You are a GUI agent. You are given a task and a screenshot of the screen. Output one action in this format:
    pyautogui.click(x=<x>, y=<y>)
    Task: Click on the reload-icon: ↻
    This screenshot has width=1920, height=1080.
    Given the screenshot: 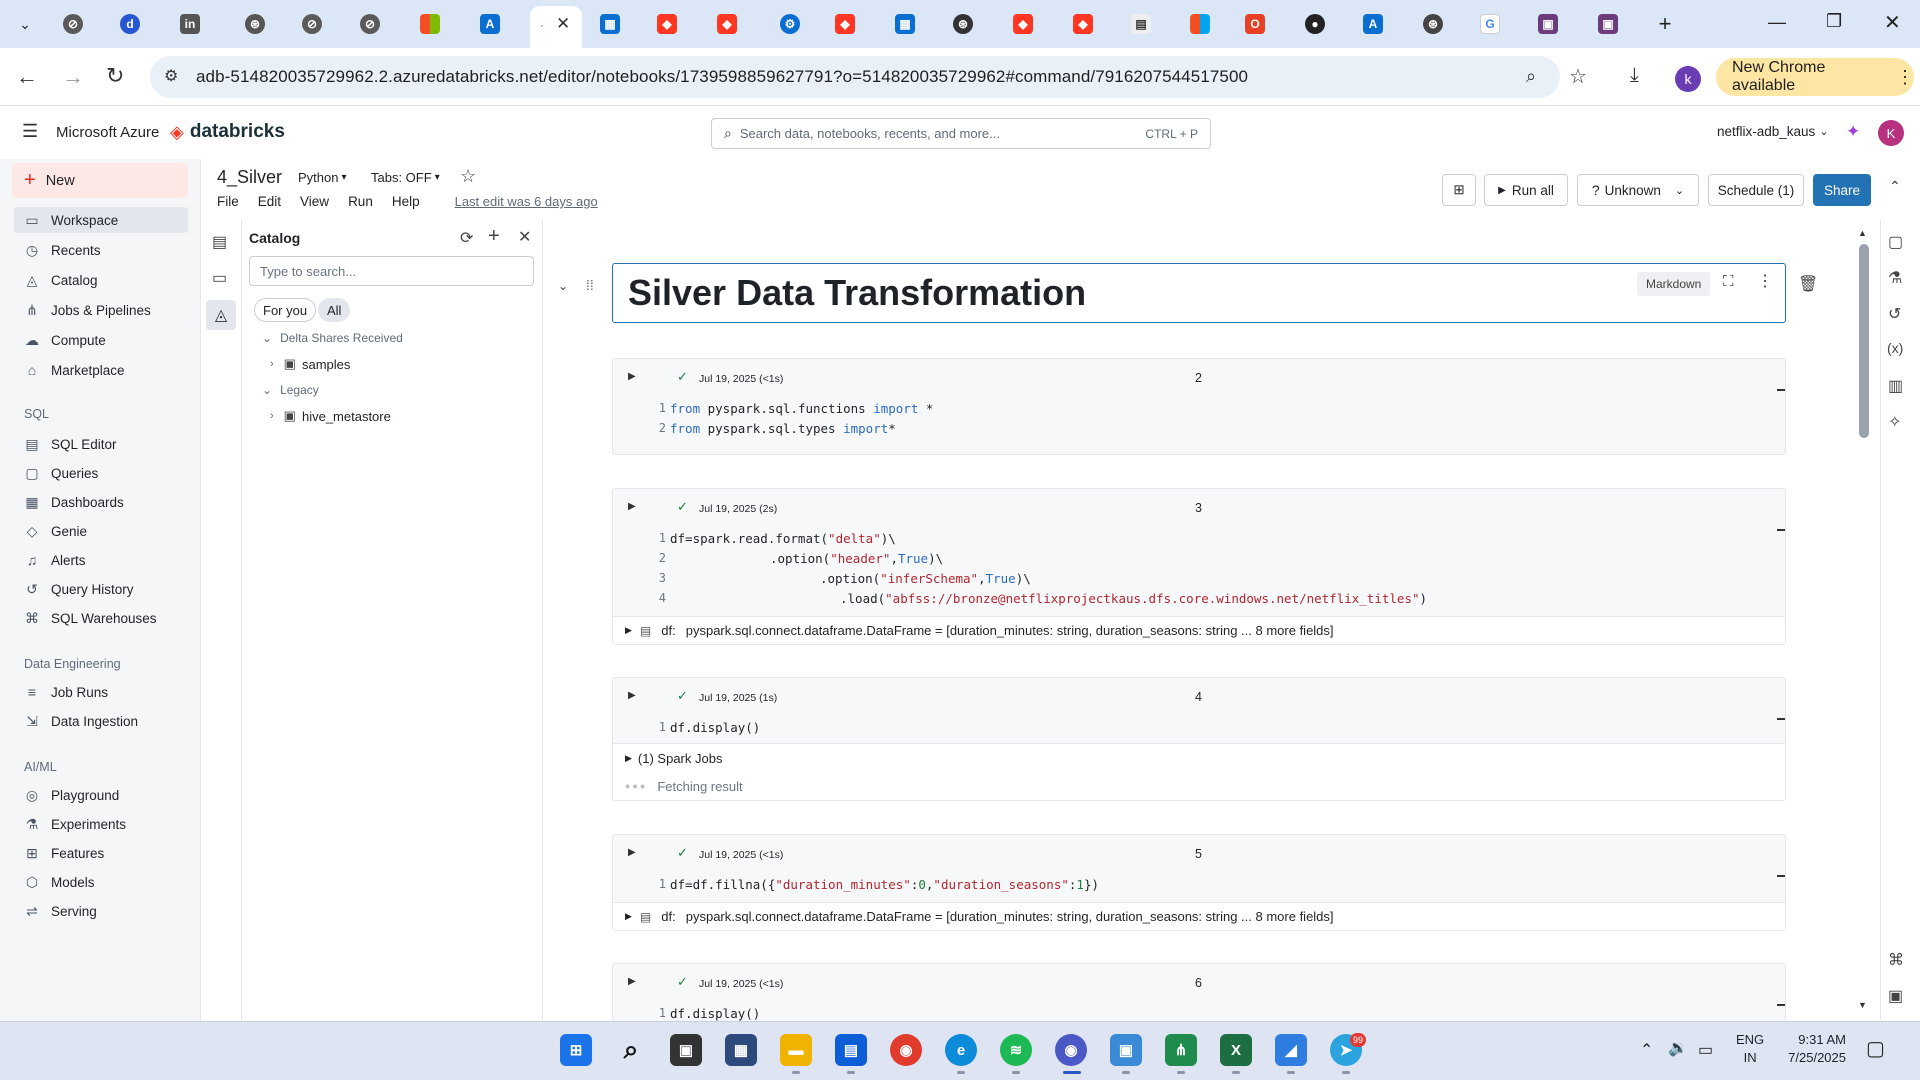 What is the action you would take?
    pyautogui.click(x=115, y=76)
    